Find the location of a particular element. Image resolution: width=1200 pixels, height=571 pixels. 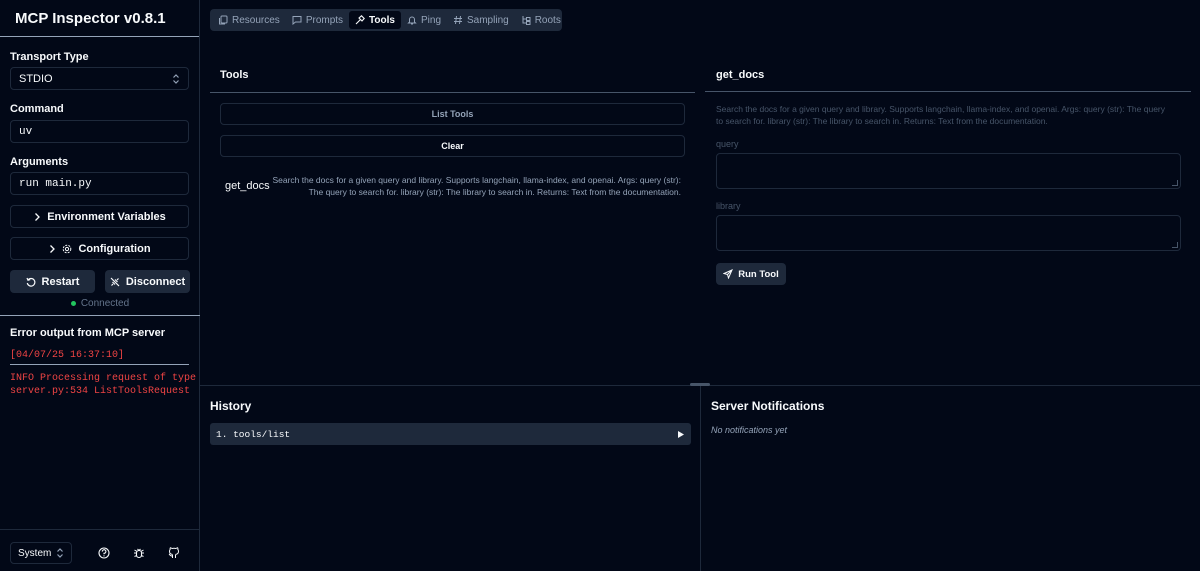

arguments-label: Arguments is located at coordinates (39, 162).